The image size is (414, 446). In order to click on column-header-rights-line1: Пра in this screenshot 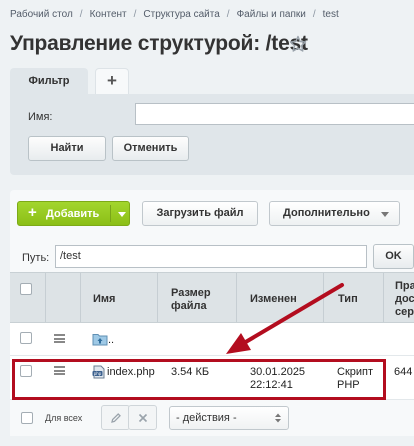, I will do `click(404, 286)`.